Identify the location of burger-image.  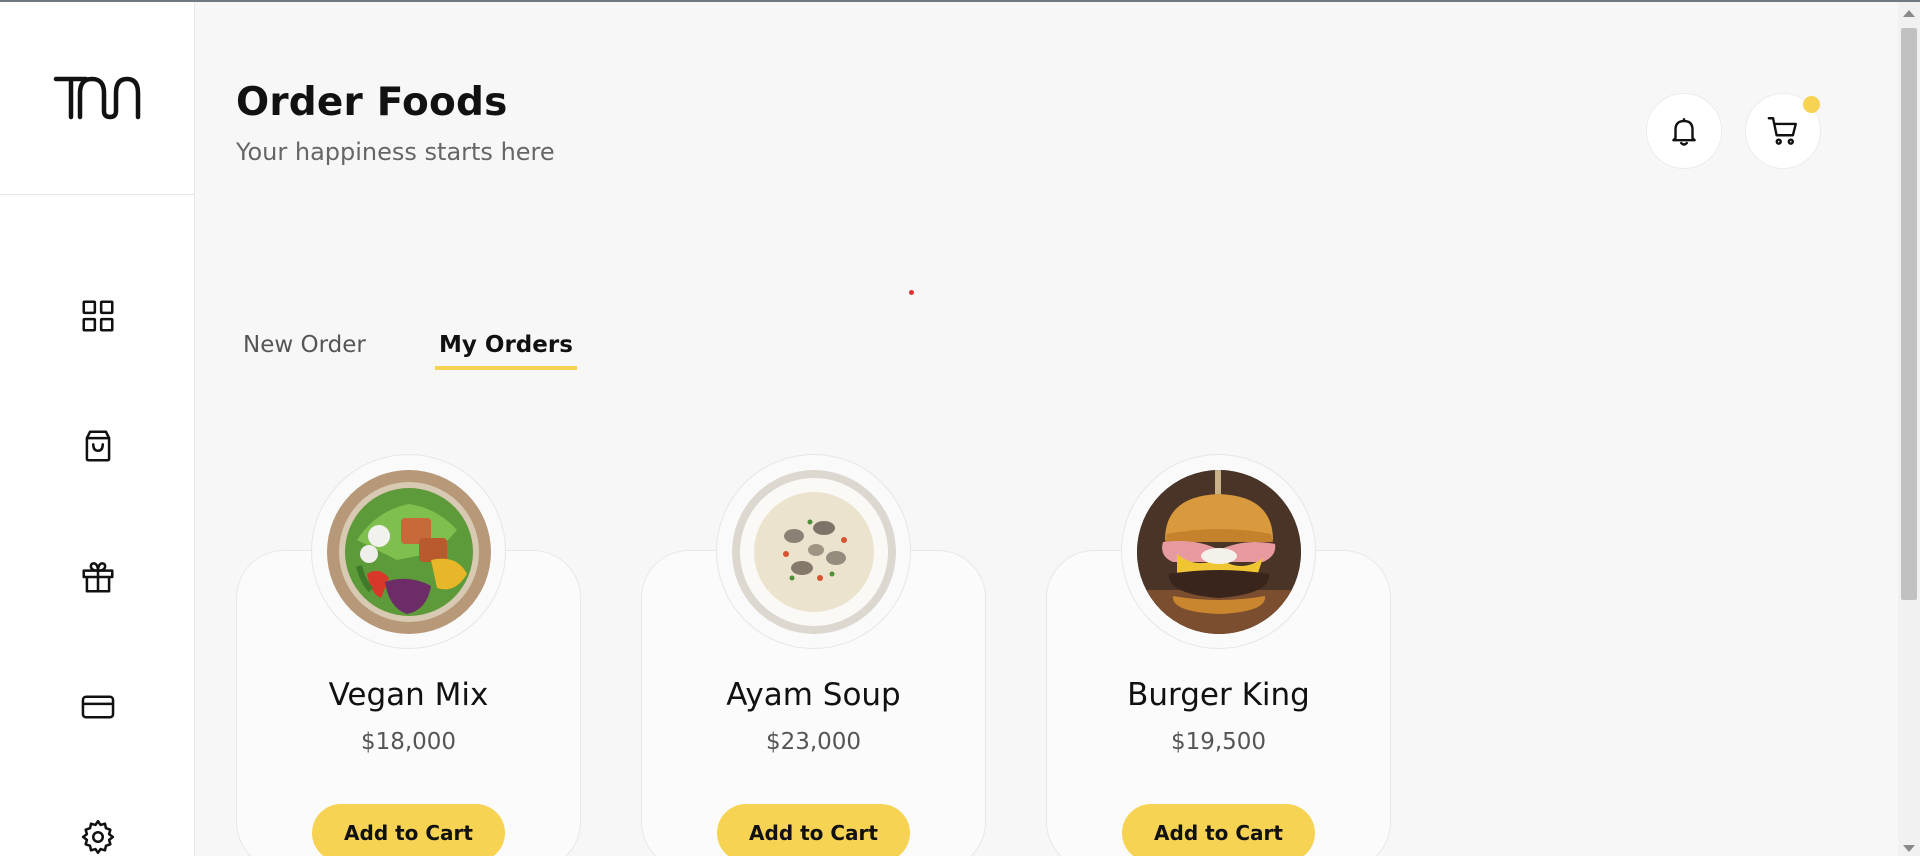
(1218, 551).